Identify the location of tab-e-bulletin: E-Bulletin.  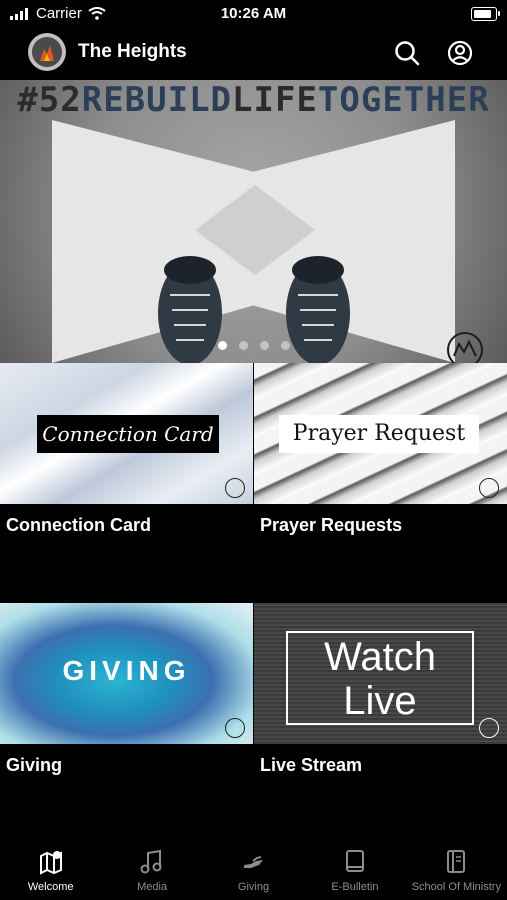
(354, 872).